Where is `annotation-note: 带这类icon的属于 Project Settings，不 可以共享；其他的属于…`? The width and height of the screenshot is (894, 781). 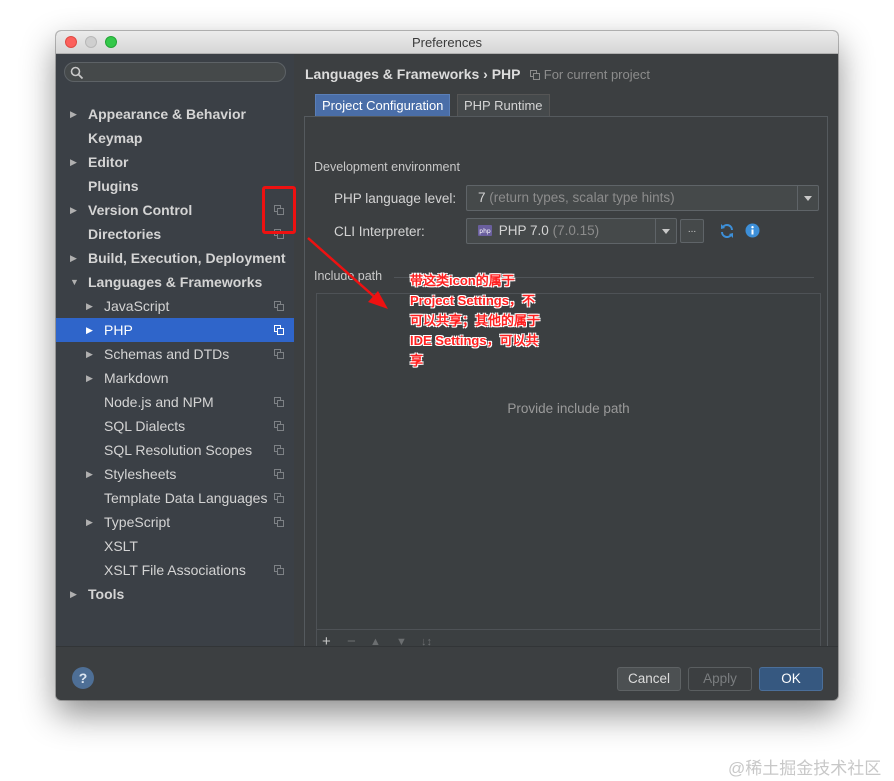
annotation-note: 带这类icon的属于 Project Settings，不 可以共享；其他的属于… is located at coordinates (485, 321).